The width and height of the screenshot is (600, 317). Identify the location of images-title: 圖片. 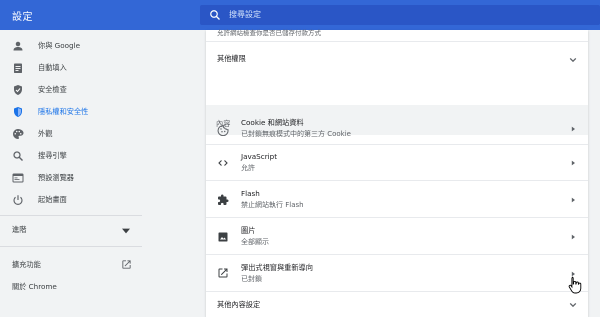
(248, 230).